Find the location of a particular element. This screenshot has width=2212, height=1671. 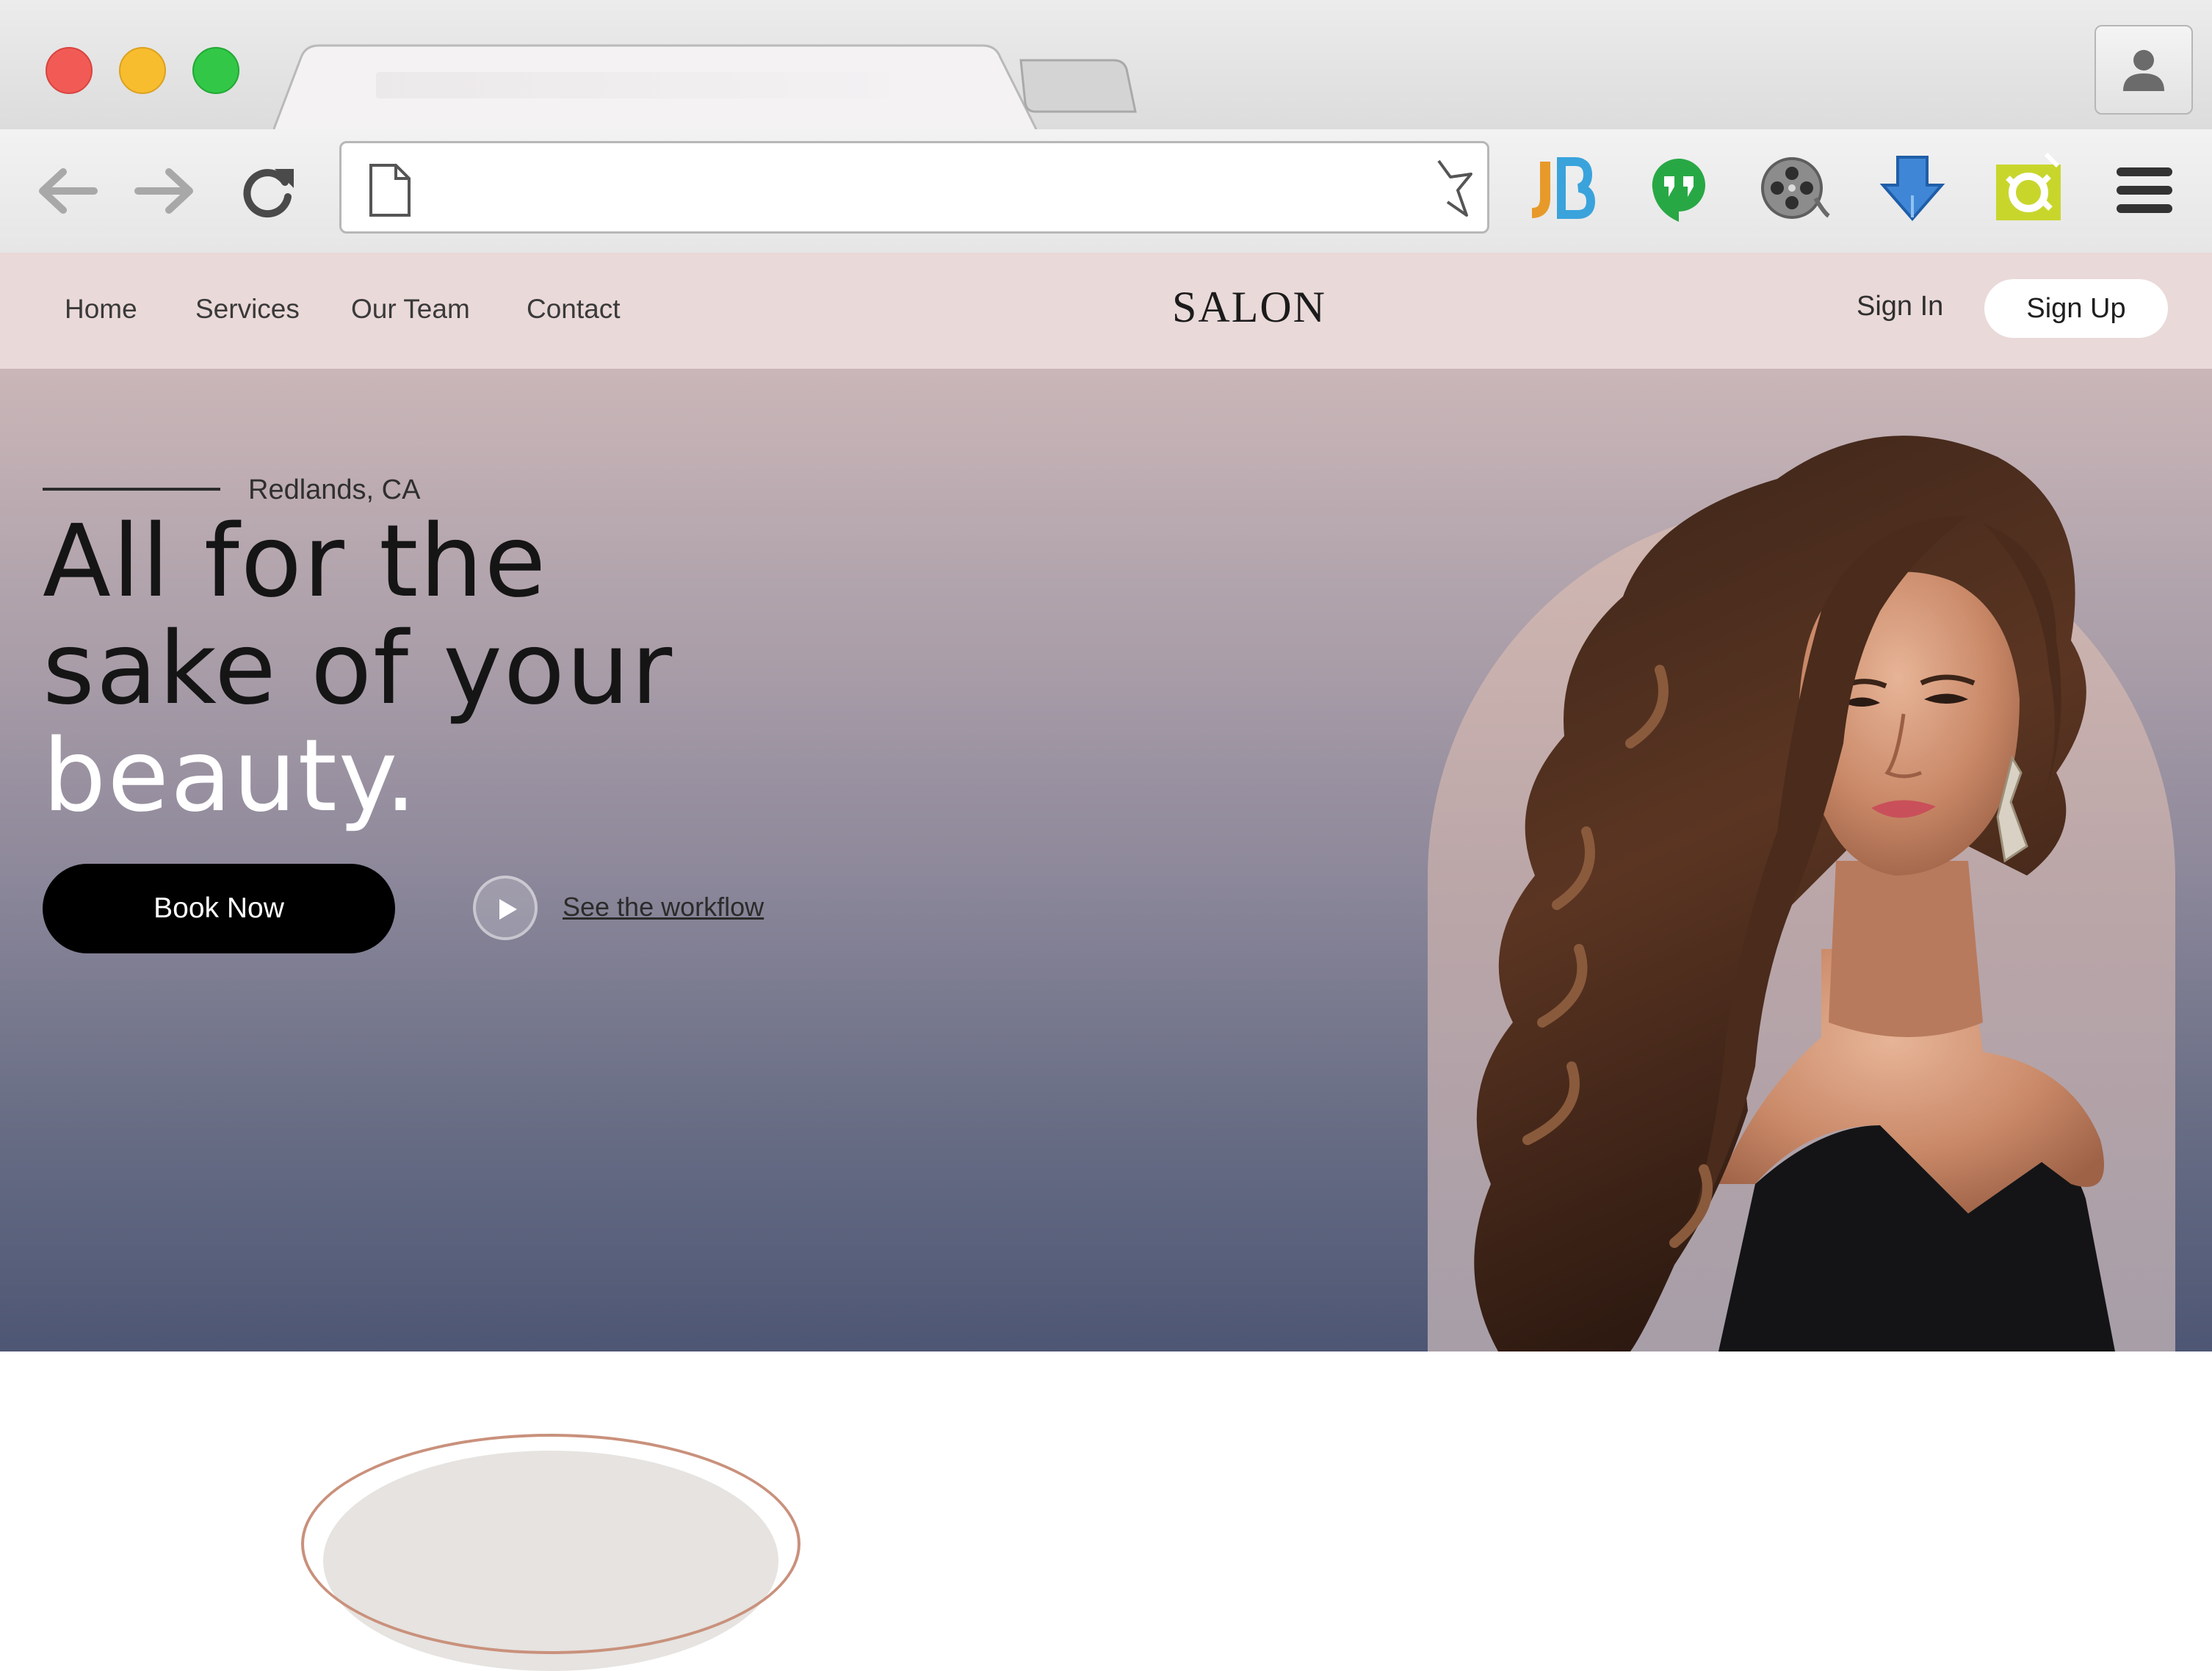

browser-tab-active is located at coordinates (655, 87).